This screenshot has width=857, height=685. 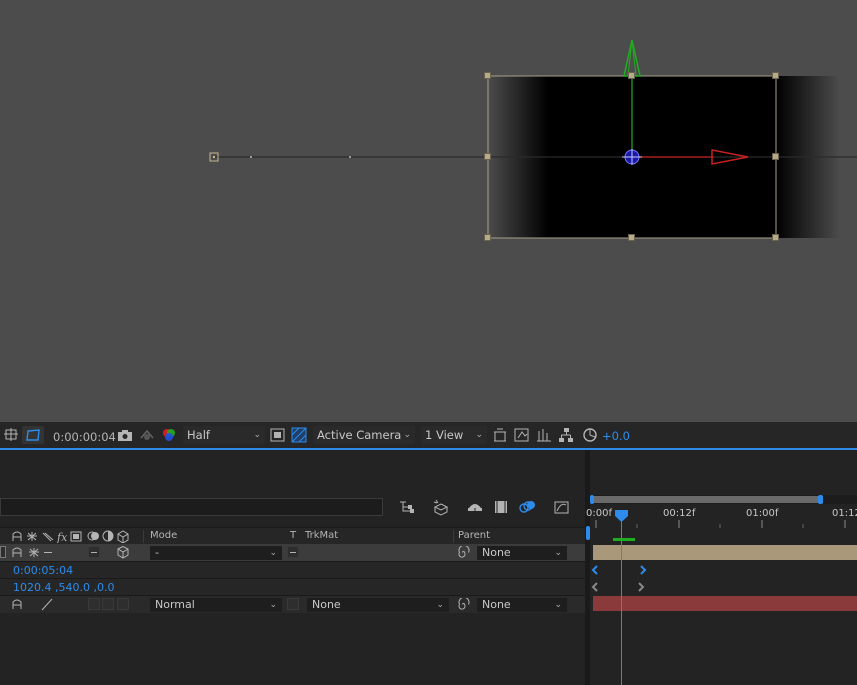 What do you see at coordinates (632, 58) in the screenshot?
I see `y-axis-arrow` at bounding box center [632, 58].